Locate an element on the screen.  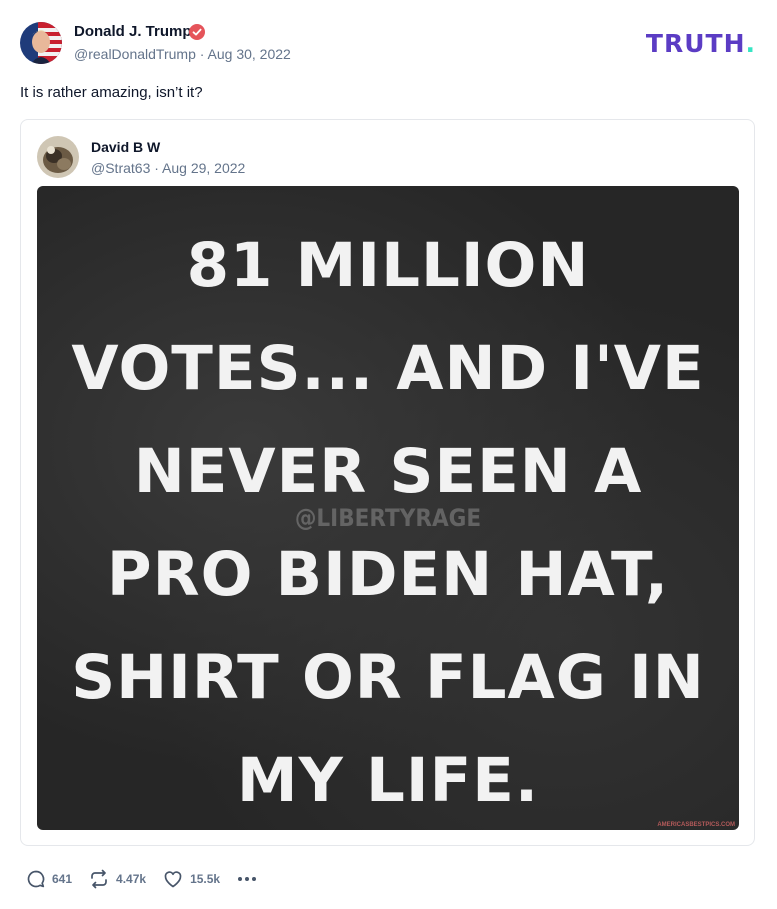
image-watermark: @LIBERTYRAGE is located at coordinates (388, 518).